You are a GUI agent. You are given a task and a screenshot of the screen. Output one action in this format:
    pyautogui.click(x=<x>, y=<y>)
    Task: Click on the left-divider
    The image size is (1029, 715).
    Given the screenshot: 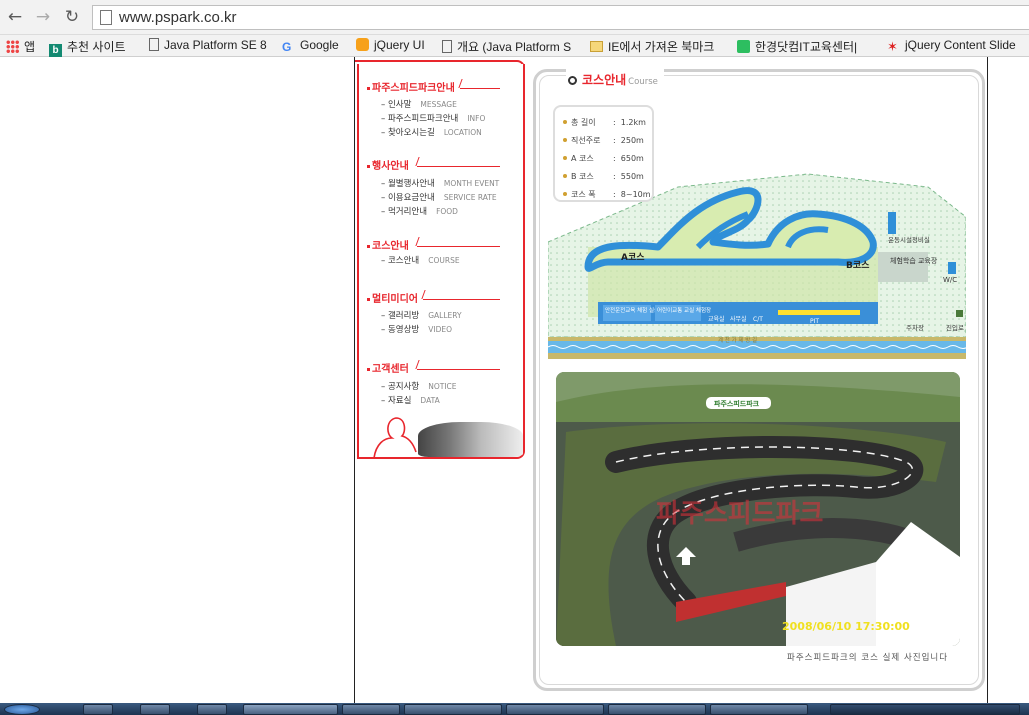 What is the action you would take?
    pyautogui.click(x=354, y=380)
    